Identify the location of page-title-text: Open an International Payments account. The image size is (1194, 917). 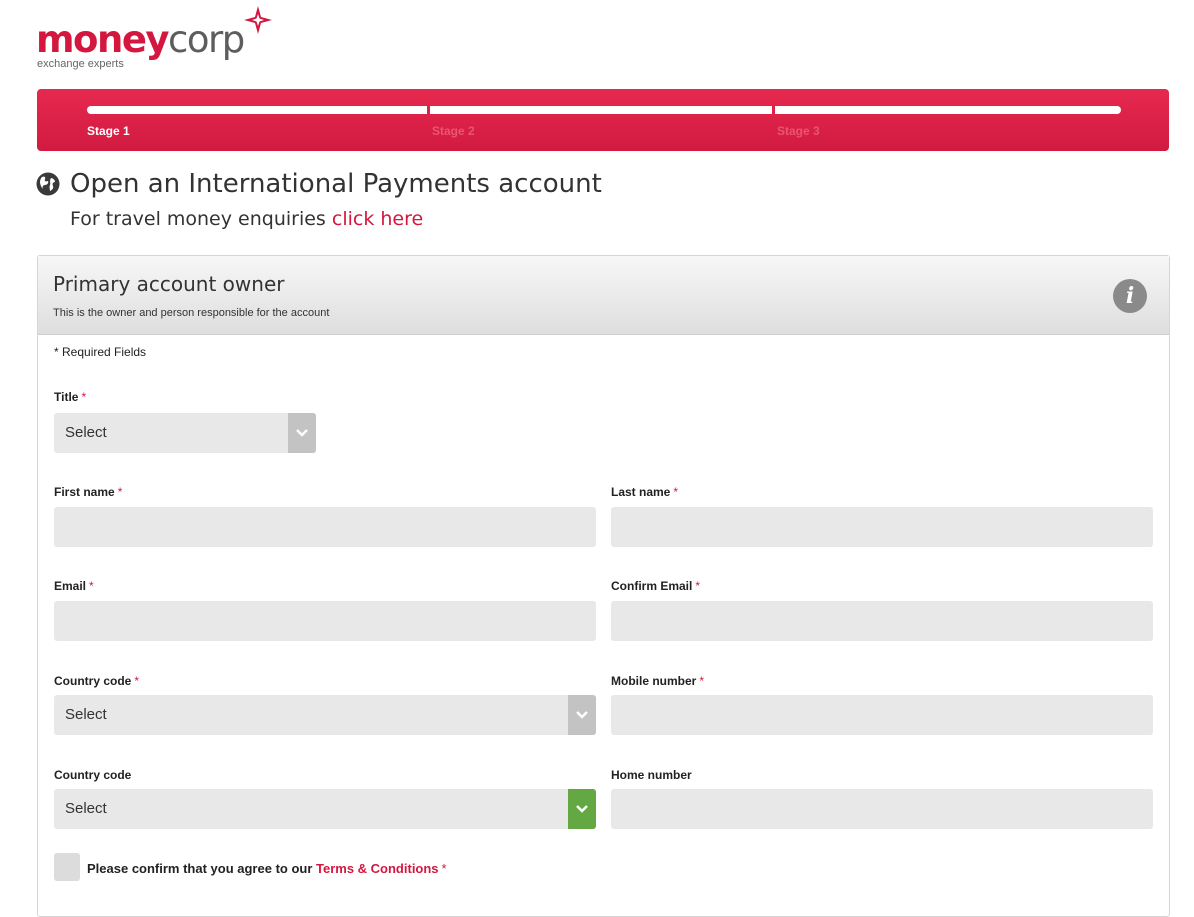
(336, 184).